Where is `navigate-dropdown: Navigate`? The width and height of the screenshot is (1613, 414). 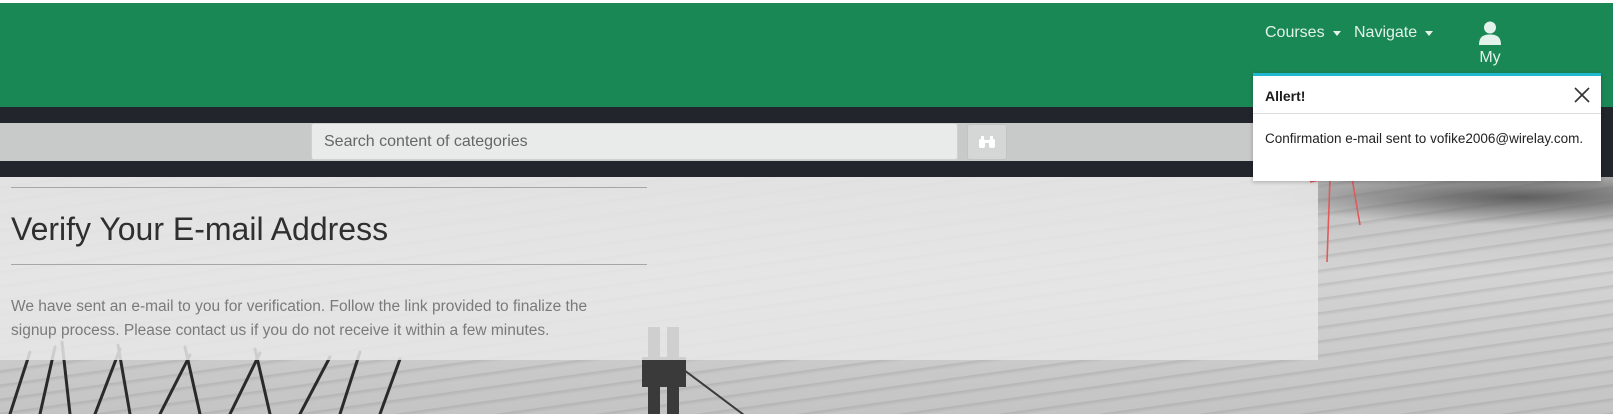
navigate-dropdown: Navigate is located at coordinates (1394, 33).